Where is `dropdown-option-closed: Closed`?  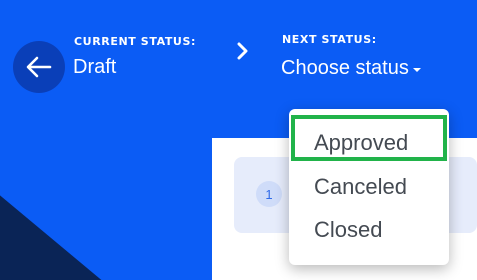 dropdown-option-closed: Closed is located at coordinates (369, 230).